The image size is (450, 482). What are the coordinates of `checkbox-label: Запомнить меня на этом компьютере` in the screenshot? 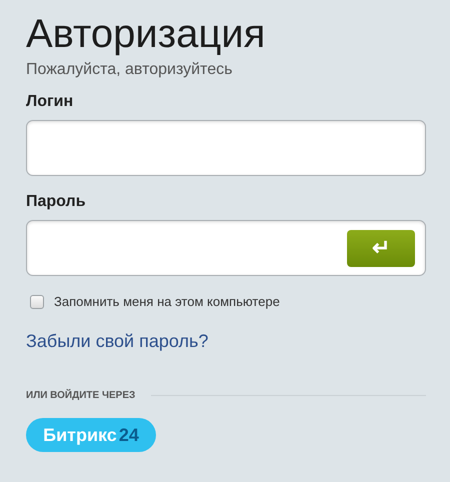 It's located at (167, 301).